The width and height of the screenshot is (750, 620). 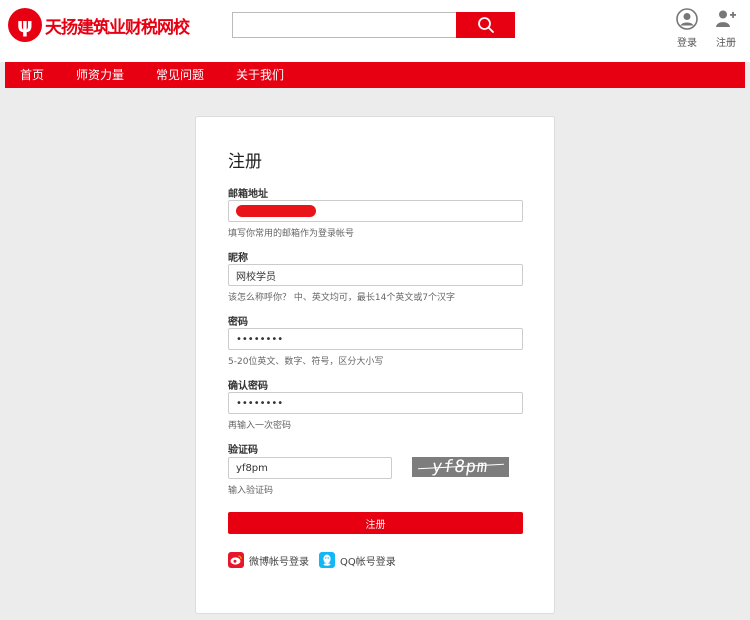 I want to click on register-label: 注册, so click(x=726, y=43).